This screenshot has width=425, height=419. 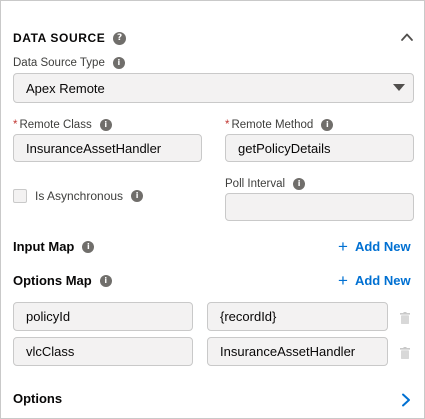 What do you see at coordinates (54, 246) in the screenshot?
I see `input-map-header: Input Map i` at bounding box center [54, 246].